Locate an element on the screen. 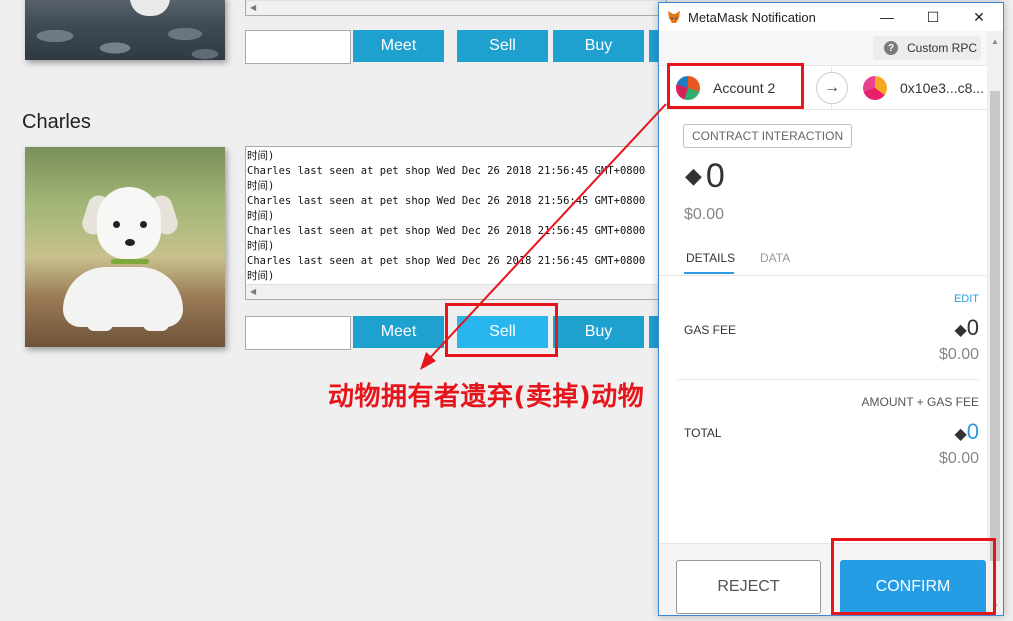 Image resolution: width=1013 pixels, height=621 pixels. window-title: MetaMask Notification is located at coordinates (752, 17).